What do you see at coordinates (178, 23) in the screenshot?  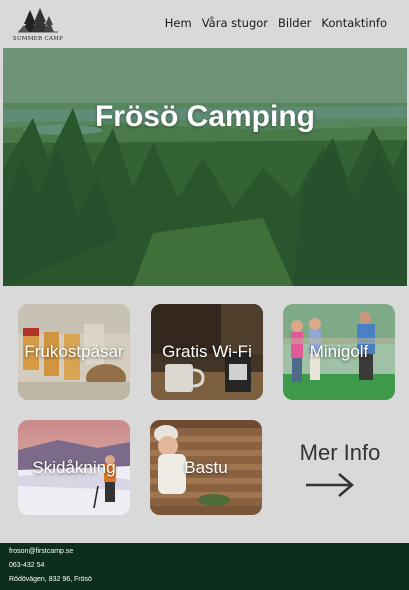 I see `nav-item-home: Hem` at bounding box center [178, 23].